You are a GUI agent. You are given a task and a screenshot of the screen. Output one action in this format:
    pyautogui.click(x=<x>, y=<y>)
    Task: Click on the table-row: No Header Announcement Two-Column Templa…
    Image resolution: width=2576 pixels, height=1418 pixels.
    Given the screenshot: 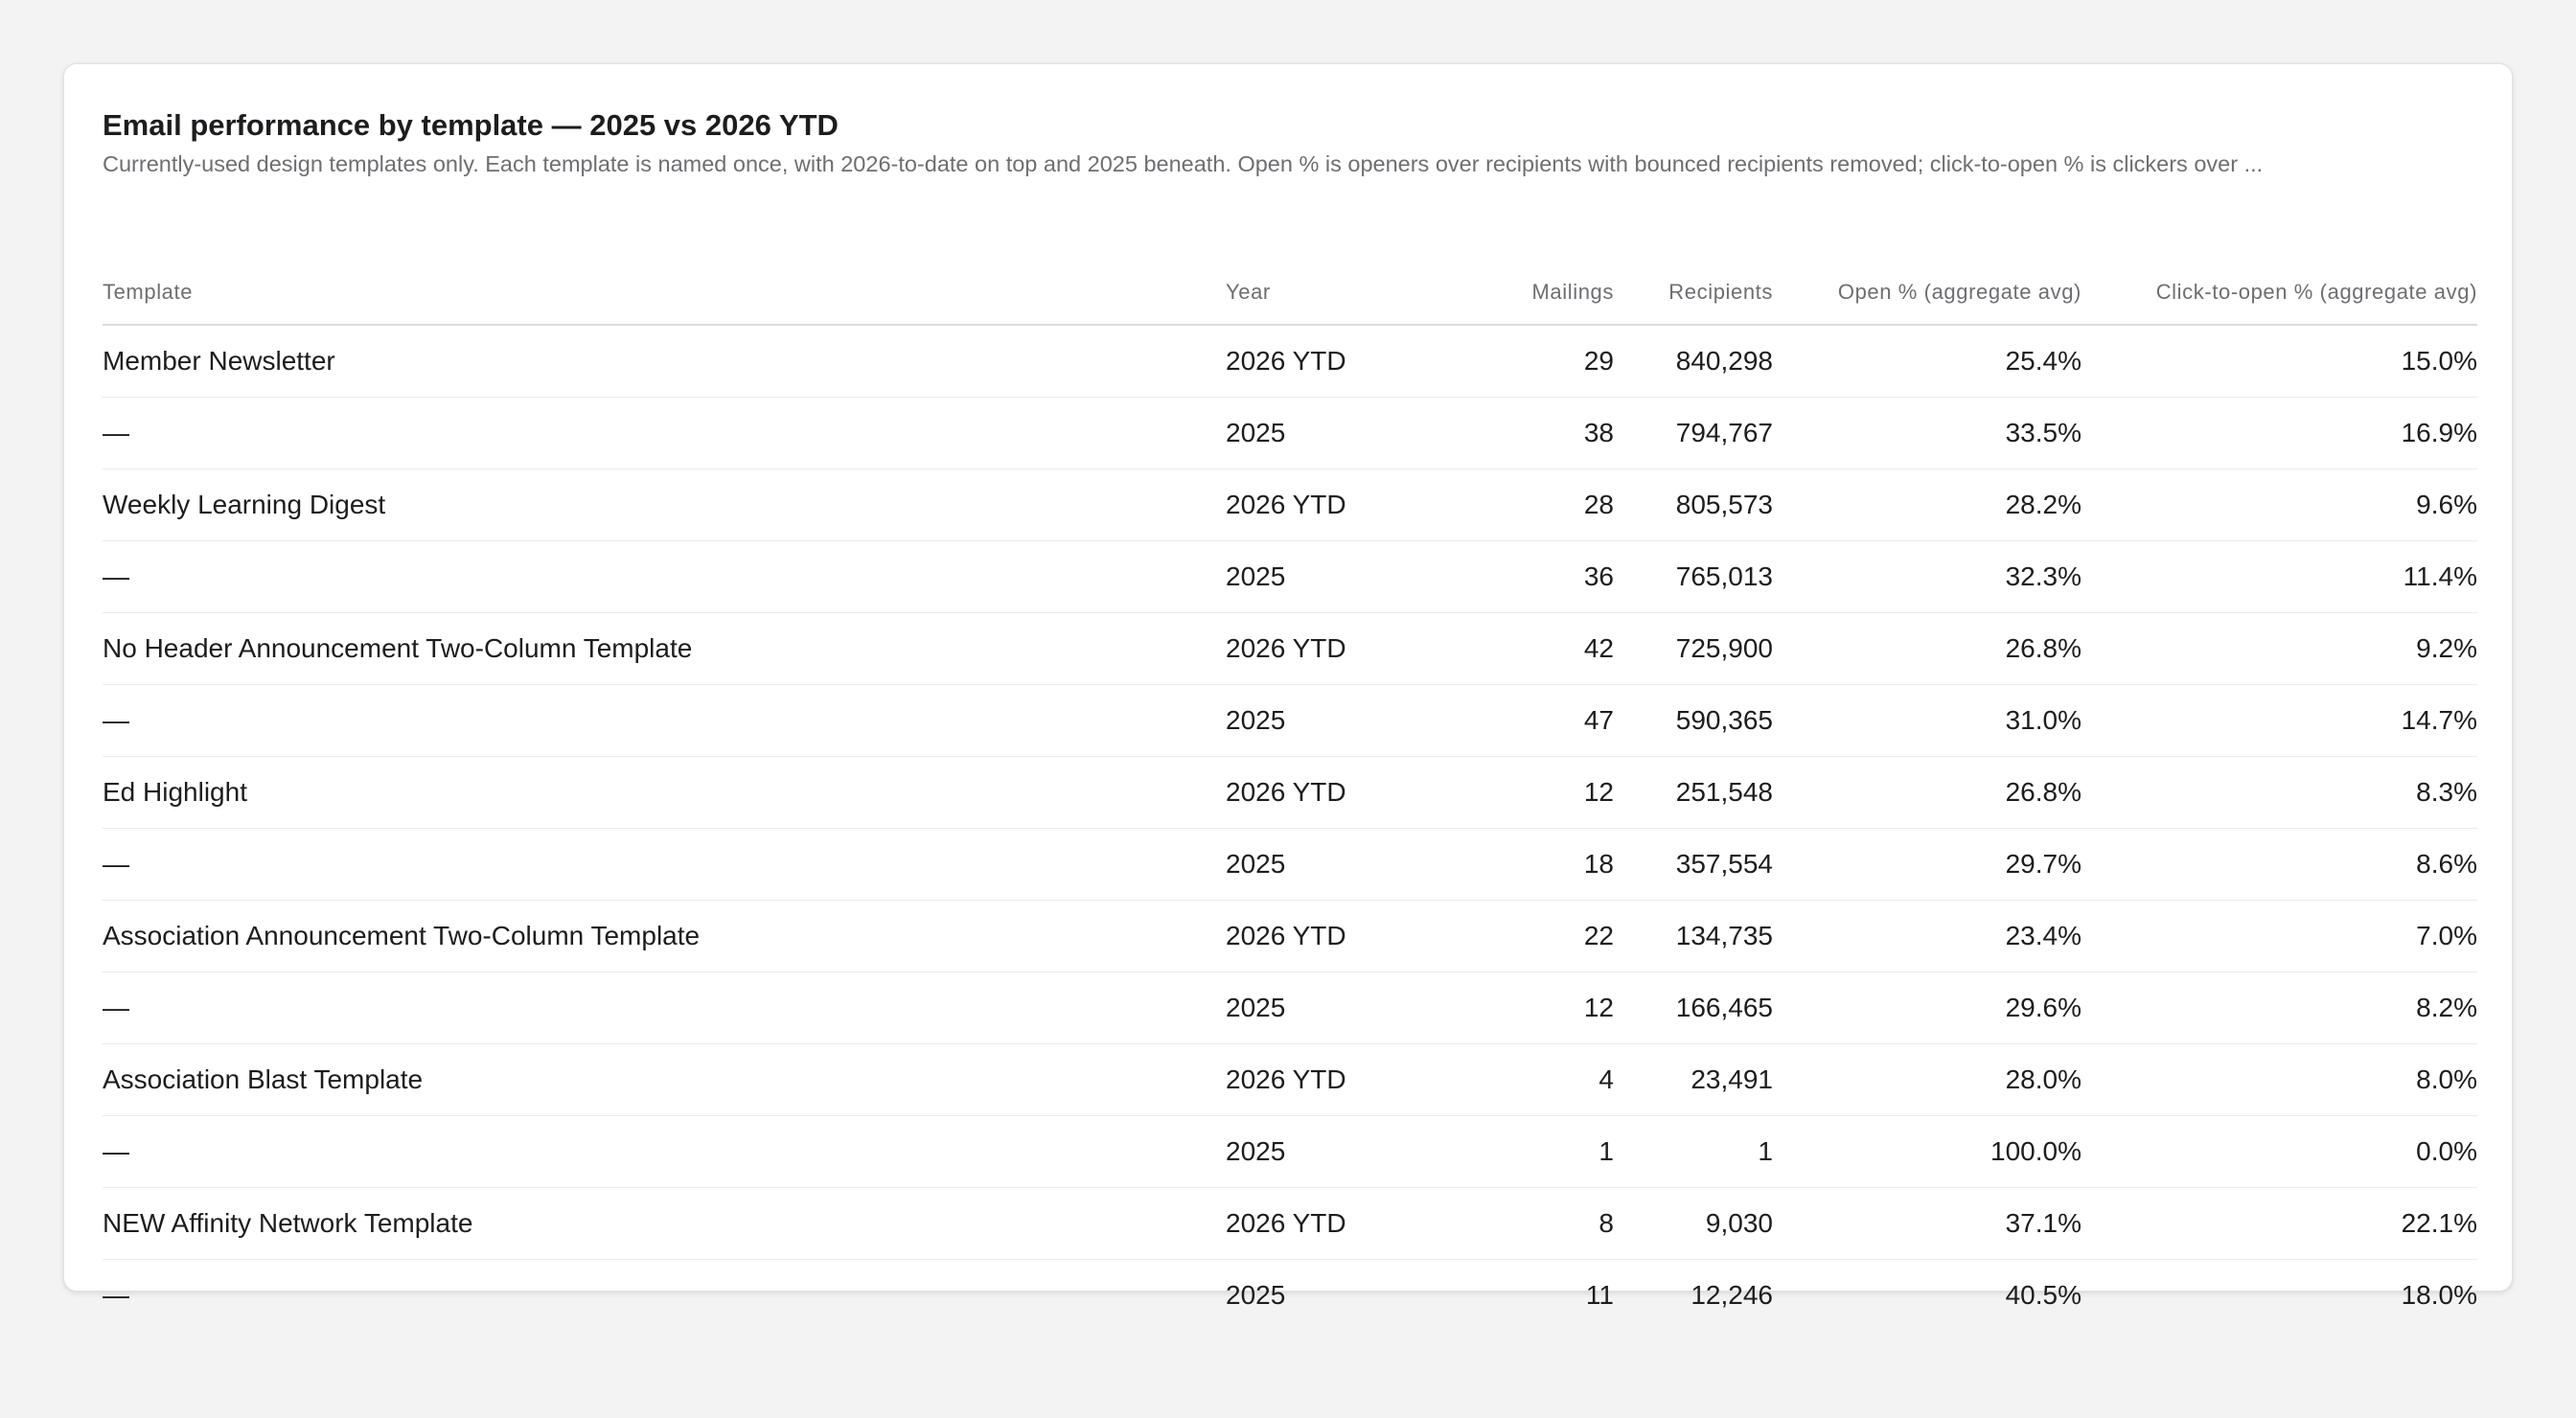 What is the action you would take?
    pyautogui.click(x=1290, y=648)
    